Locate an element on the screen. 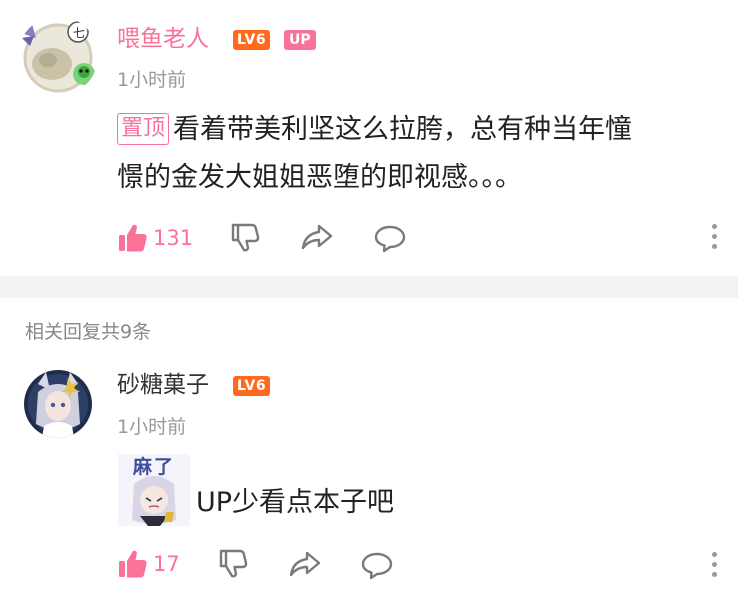 The width and height of the screenshot is (738, 605). reply-like-button: 17 is located at coordinates (148, 564).